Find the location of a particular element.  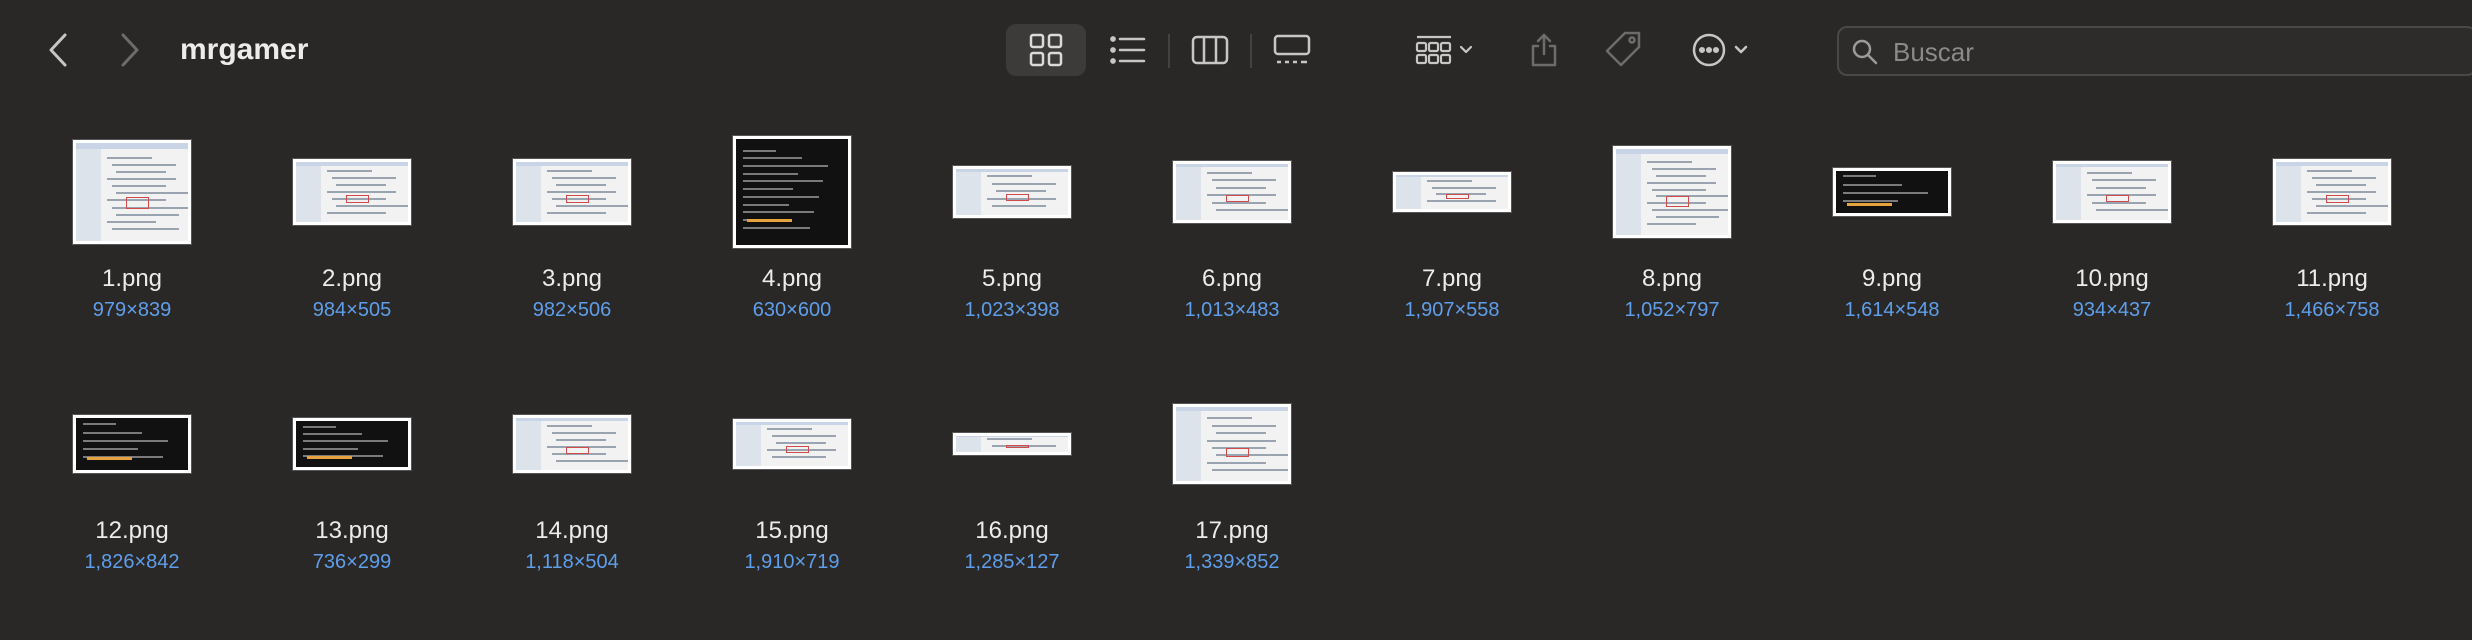

file-name: 11.png is located at coordinates (2332, 278).